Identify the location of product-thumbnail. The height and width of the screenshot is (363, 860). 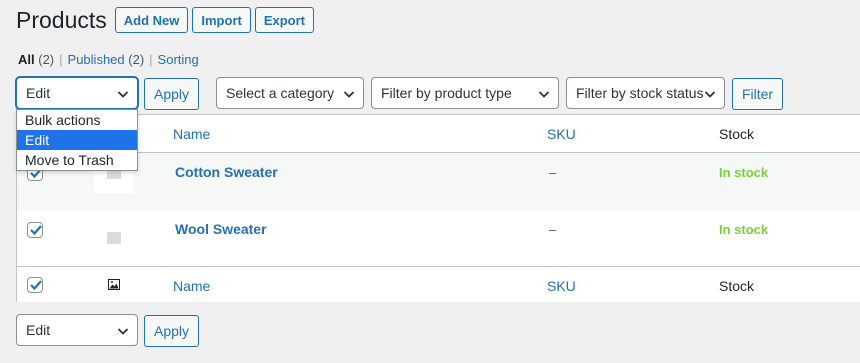
(114, 238).